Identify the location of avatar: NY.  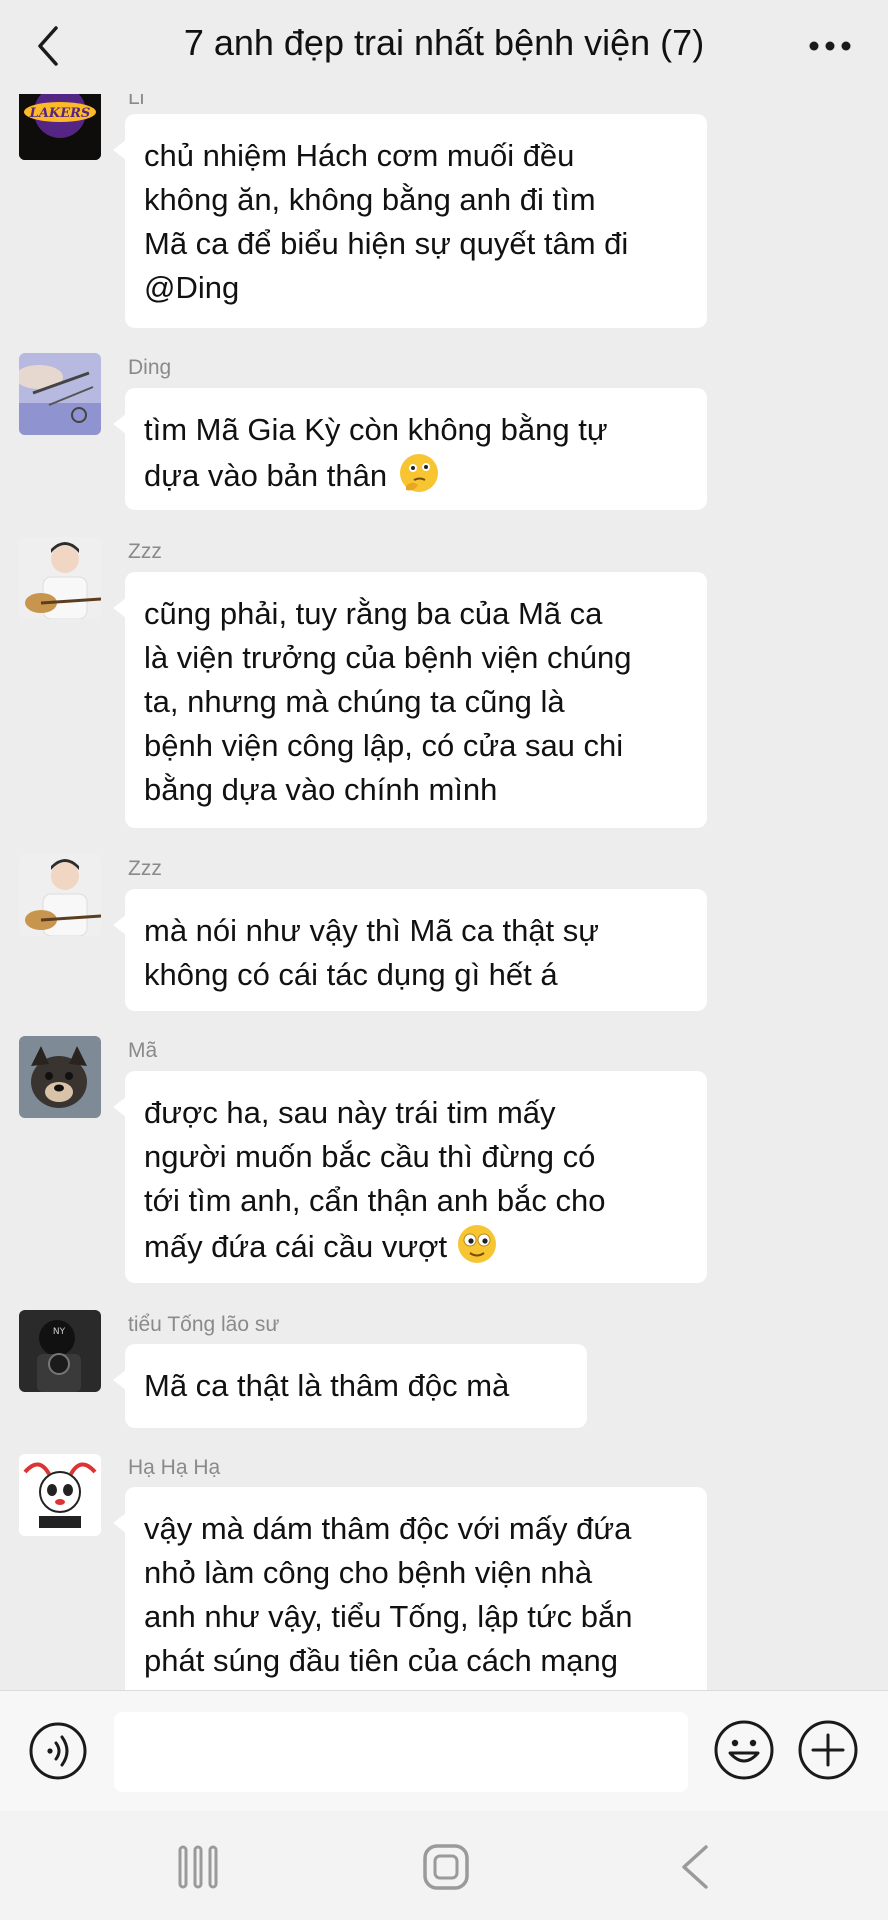
(60, 1351).